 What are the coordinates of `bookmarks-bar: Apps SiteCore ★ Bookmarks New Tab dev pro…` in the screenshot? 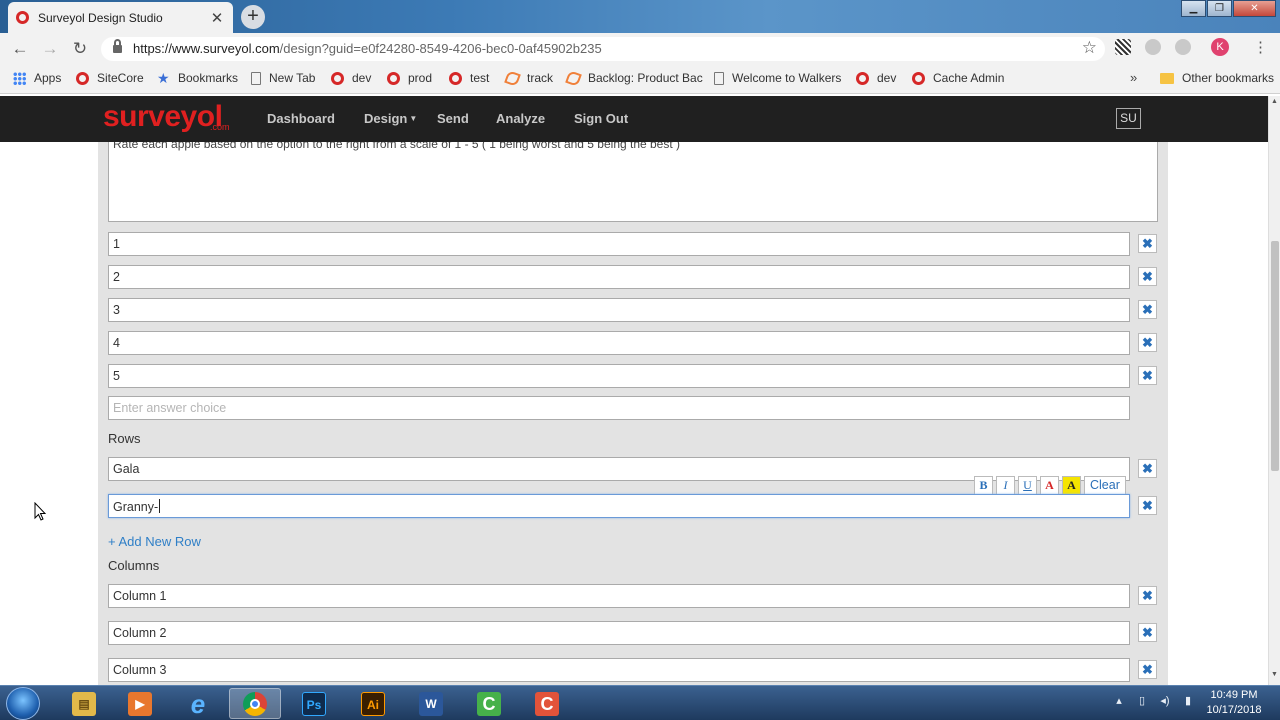 It's located at (640, 79).